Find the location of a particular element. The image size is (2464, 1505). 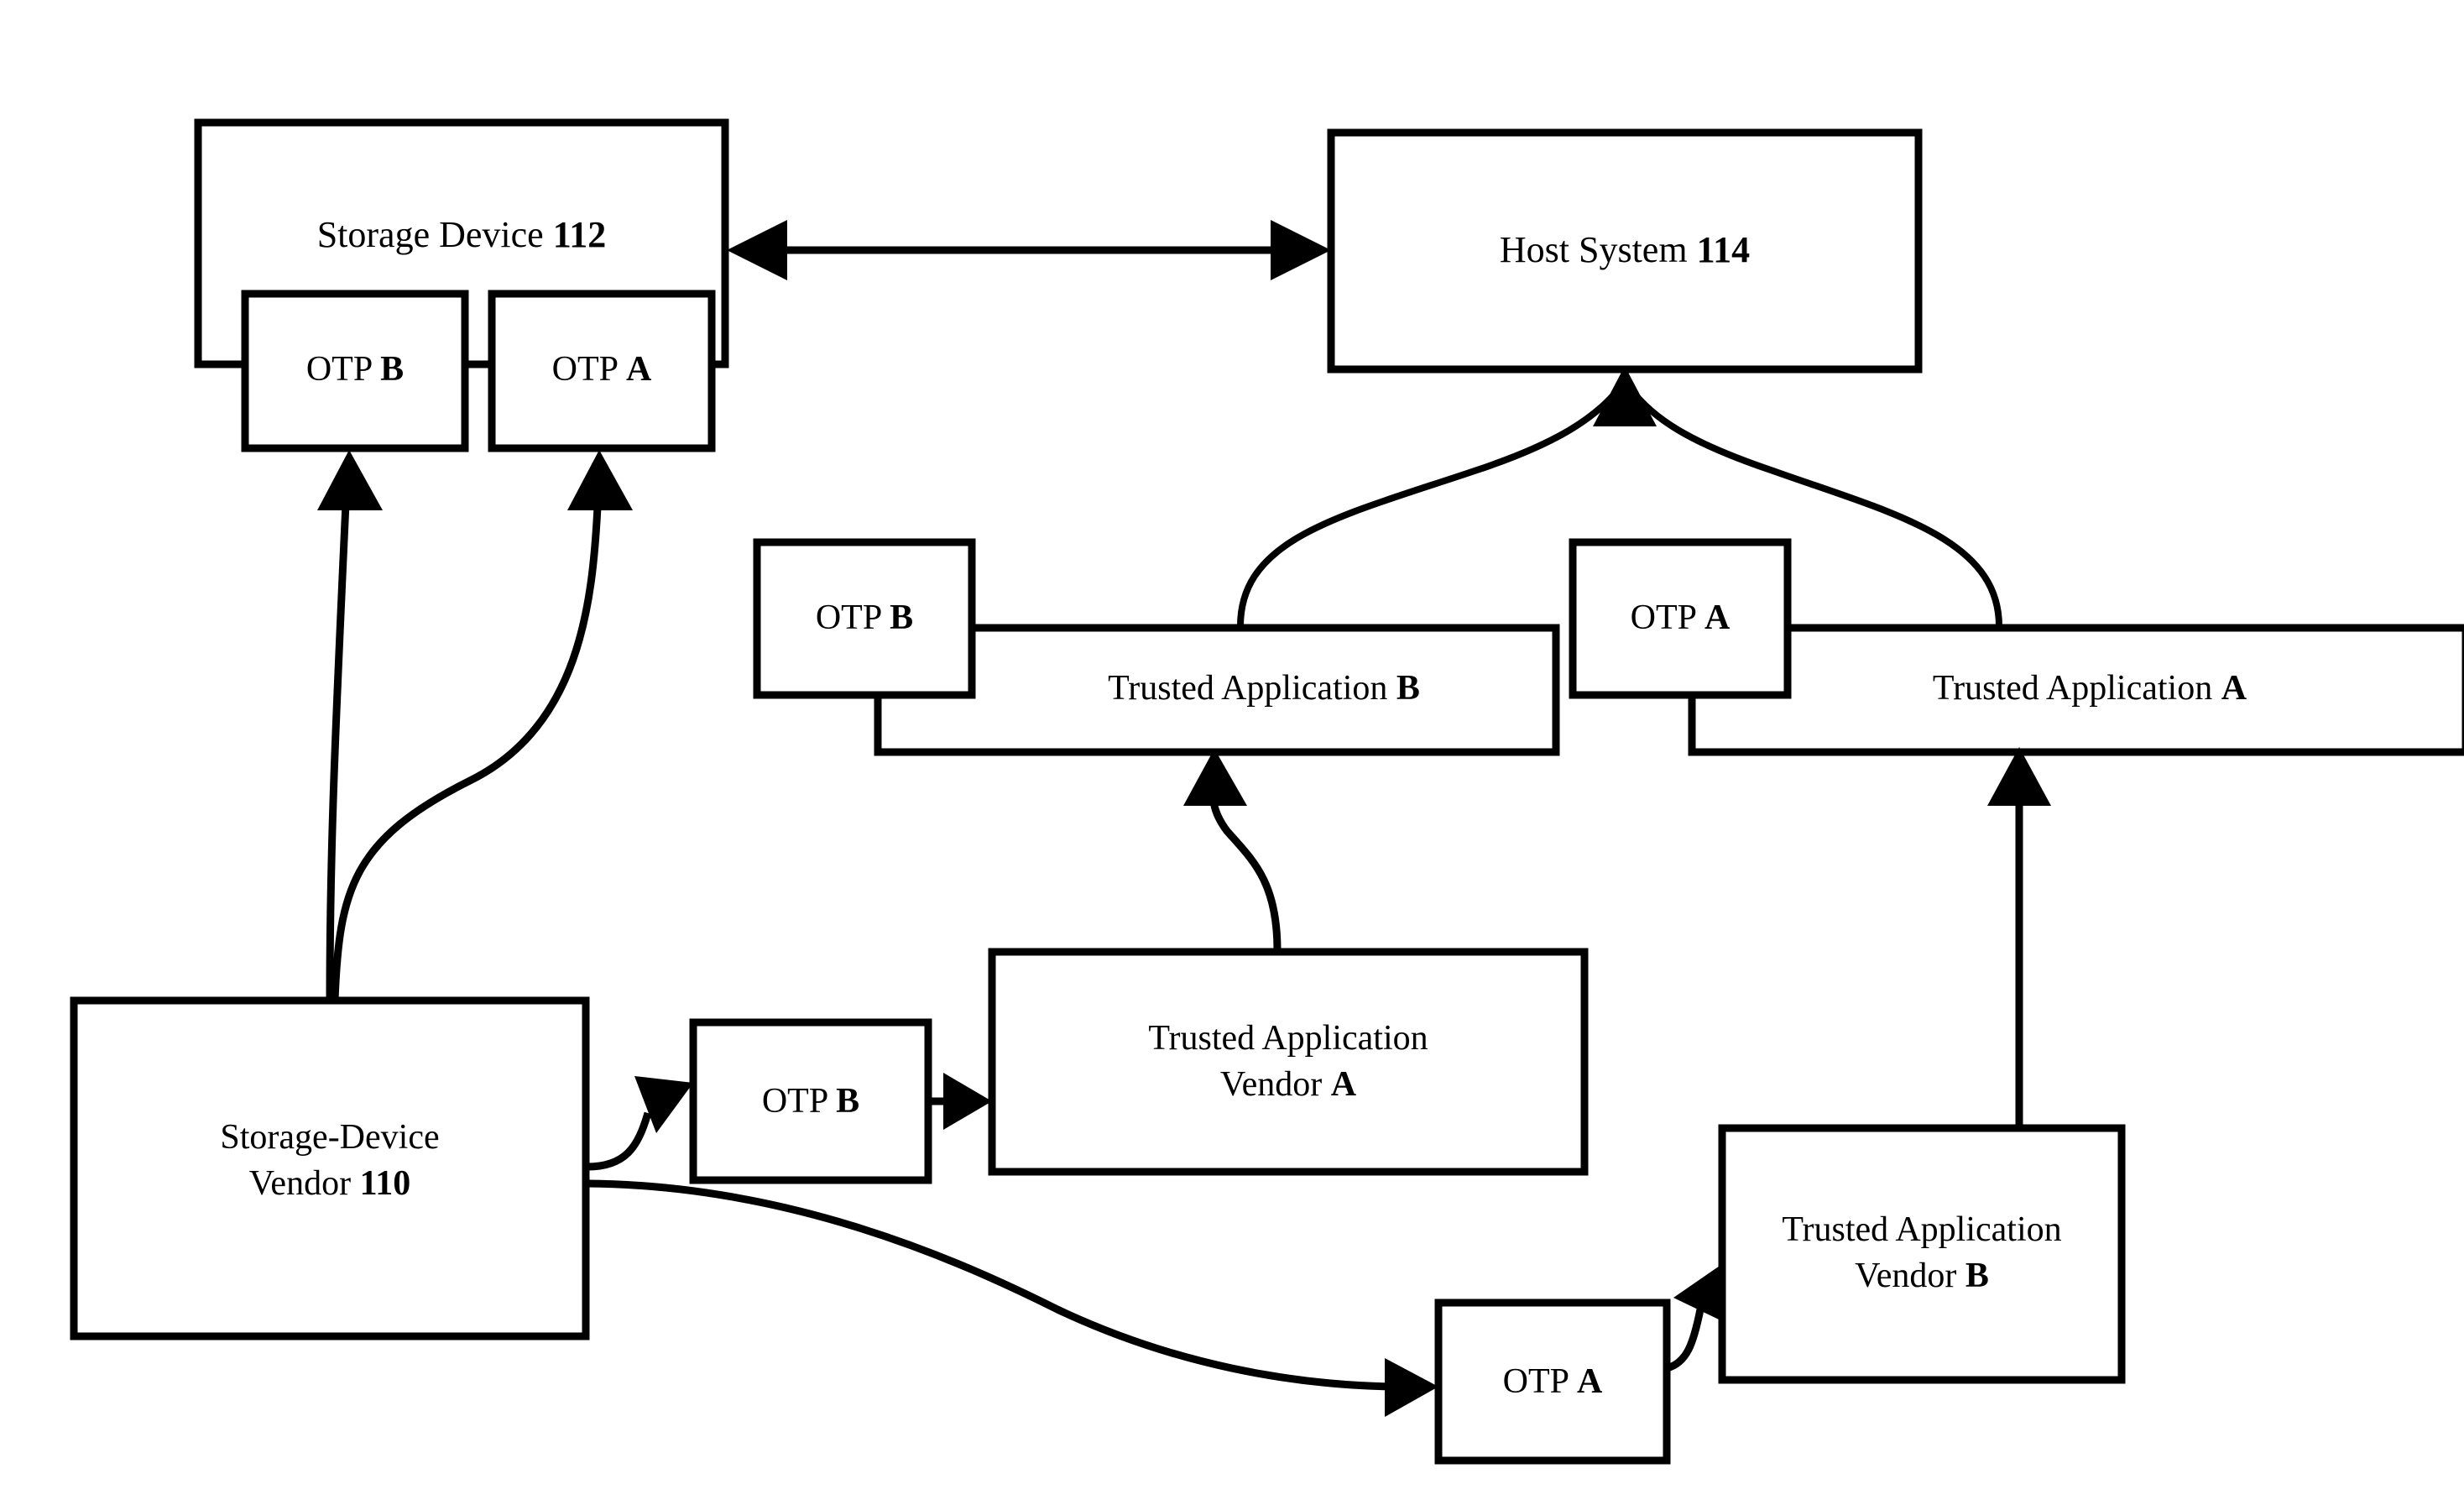

storage-device-vendor-box is located at coordinates (330, 1168).